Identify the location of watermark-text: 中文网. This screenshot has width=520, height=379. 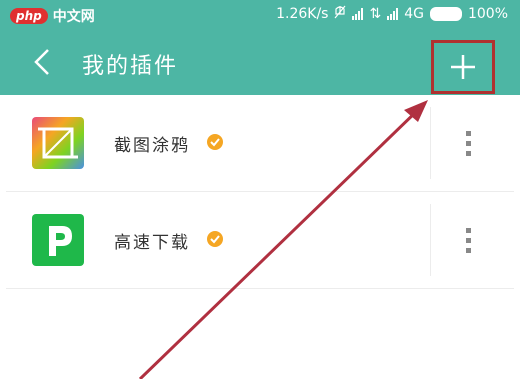
(73, 17).